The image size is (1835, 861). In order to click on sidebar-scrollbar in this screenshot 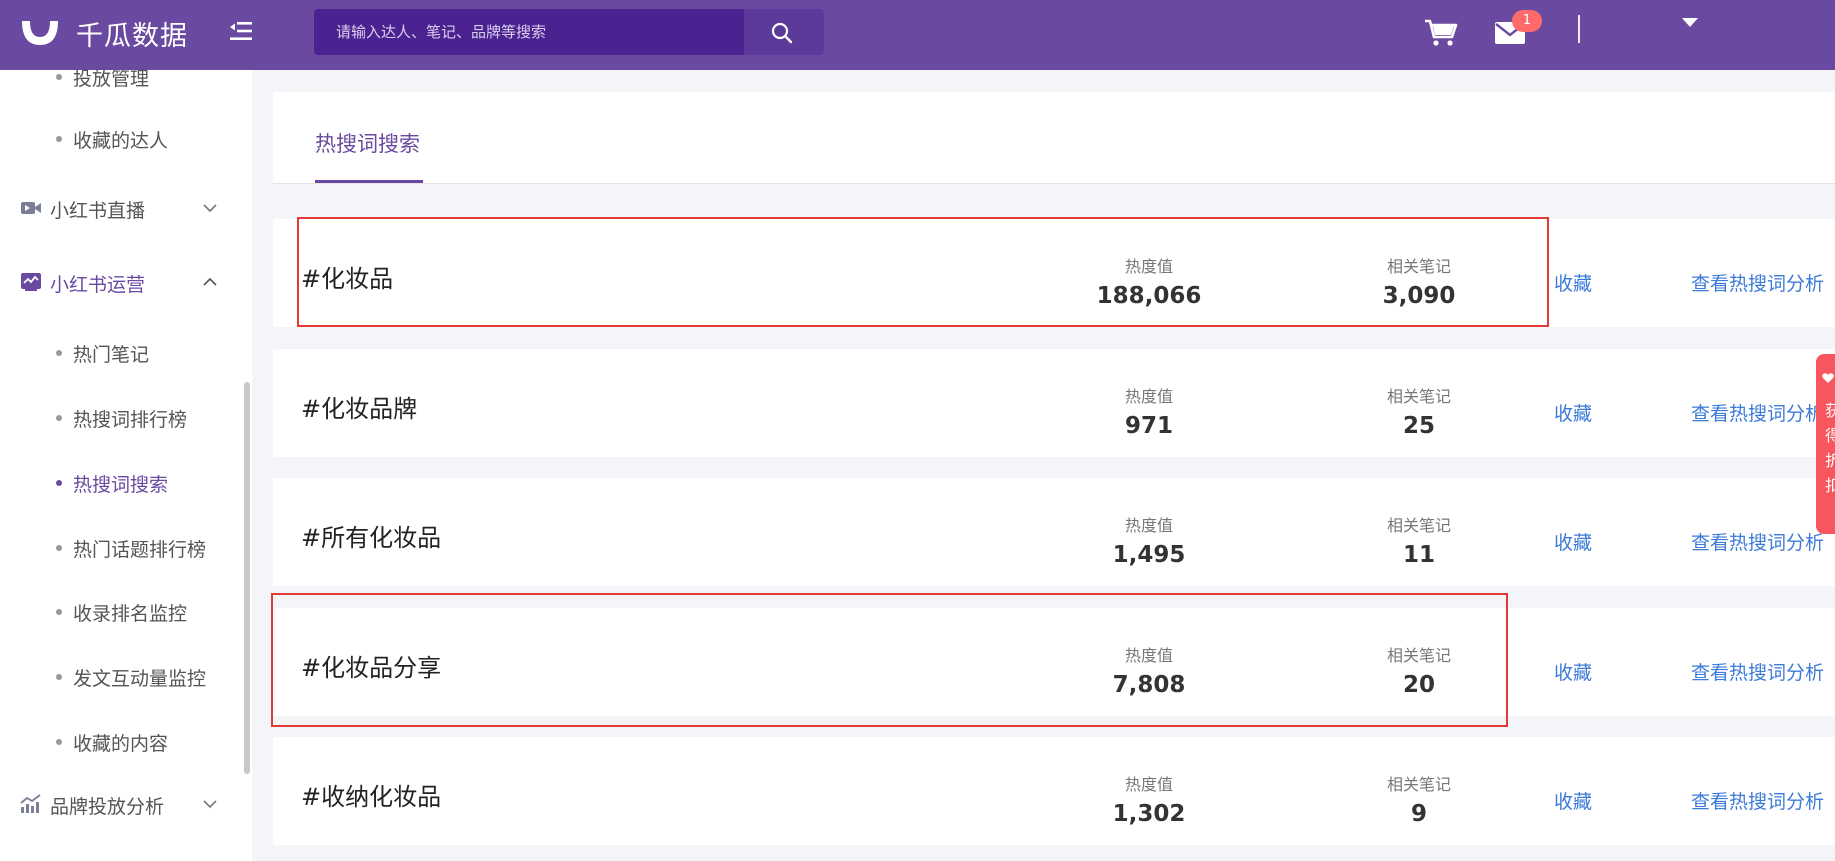, I will do `click(247, 578)`.